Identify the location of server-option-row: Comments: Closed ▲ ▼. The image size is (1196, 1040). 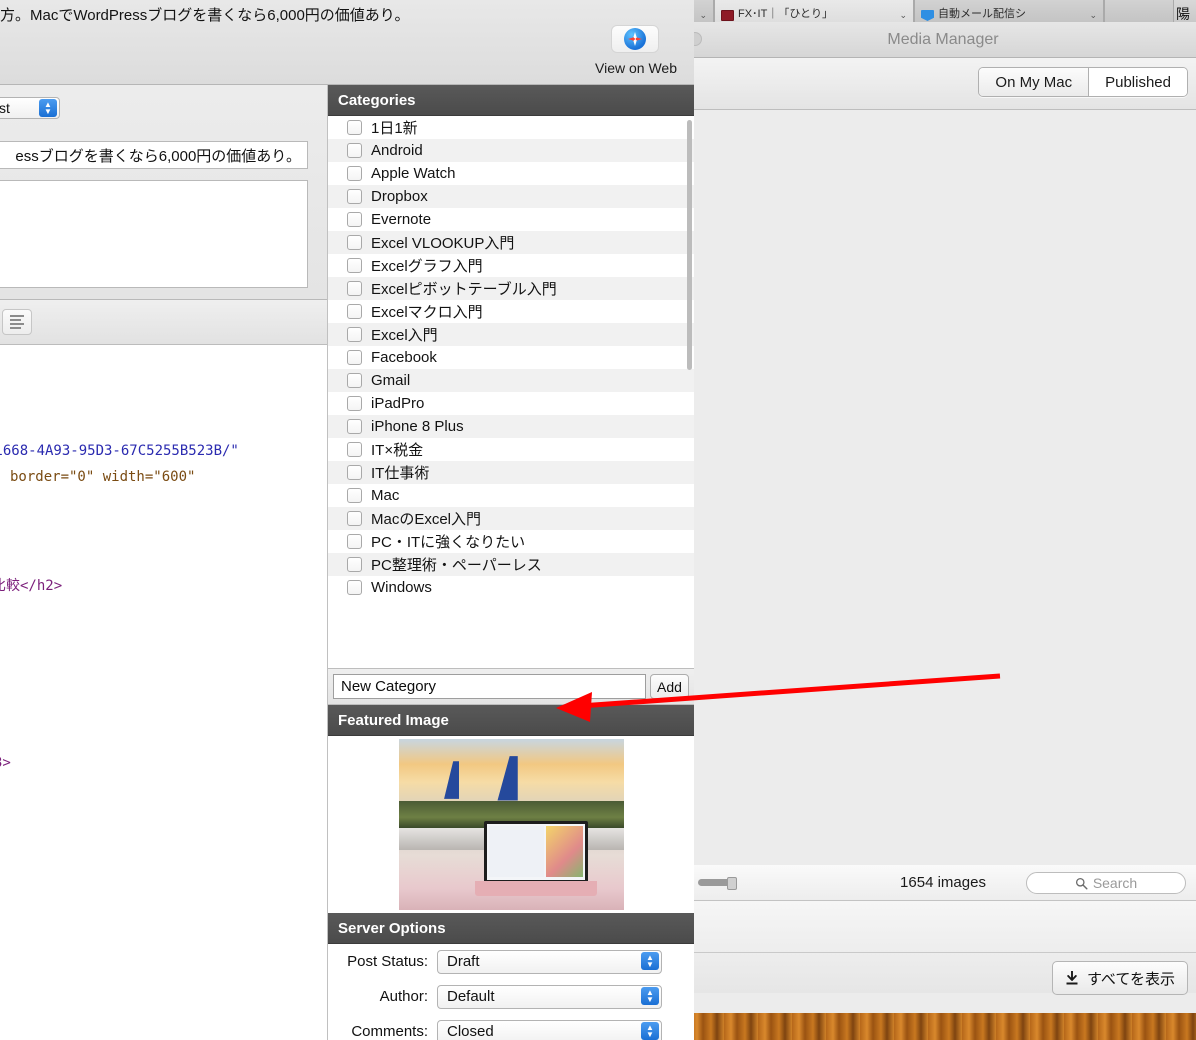
(511, 1027).